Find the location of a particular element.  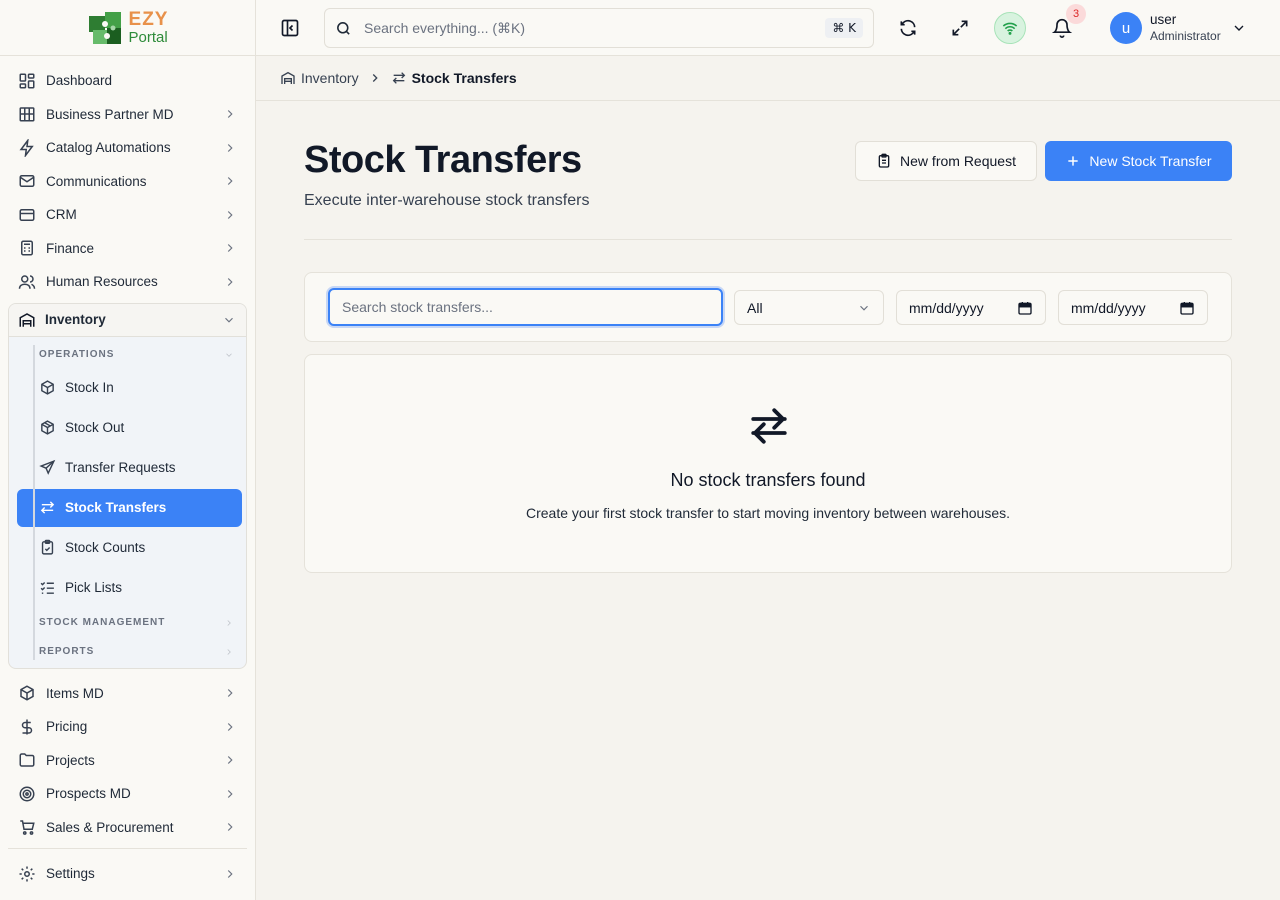

toggle-sidebar-button is located at coordinates (290, 28).